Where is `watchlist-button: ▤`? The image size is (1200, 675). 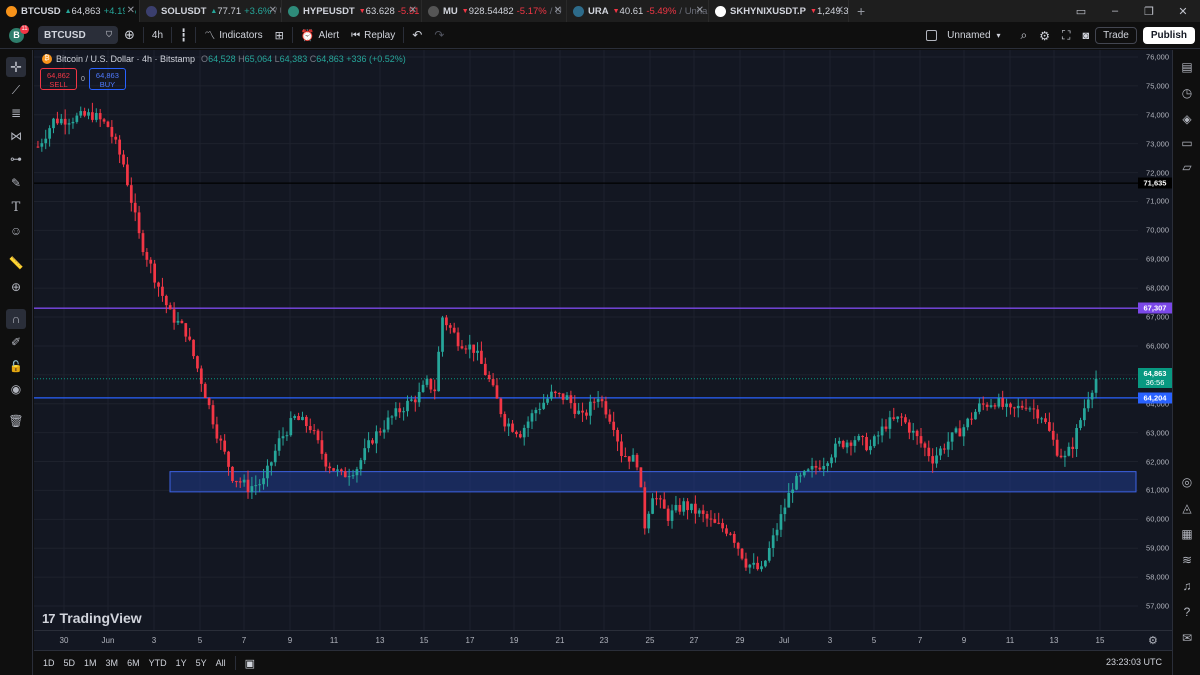
watchlist-button: ▤ is located at coordinates (1187, 67).